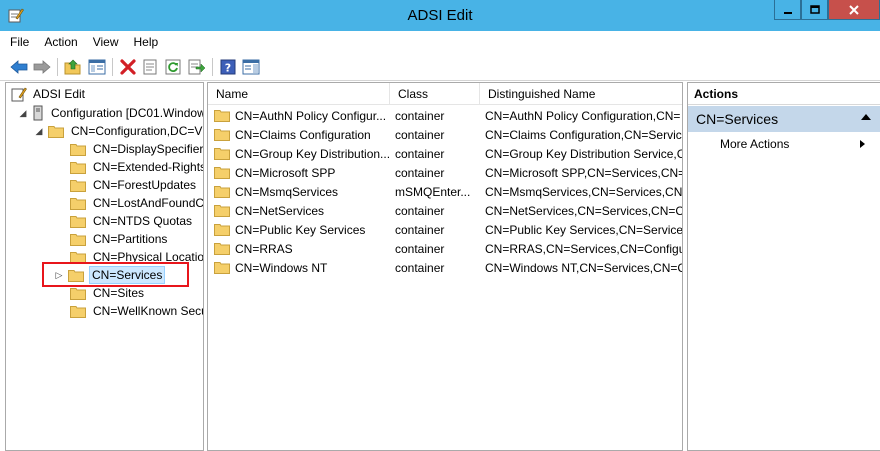 The width and height of the screenshot is (880, 451). I want to click on row-dn: CN=Group Key Distribution Service,C, so click(583, 153).